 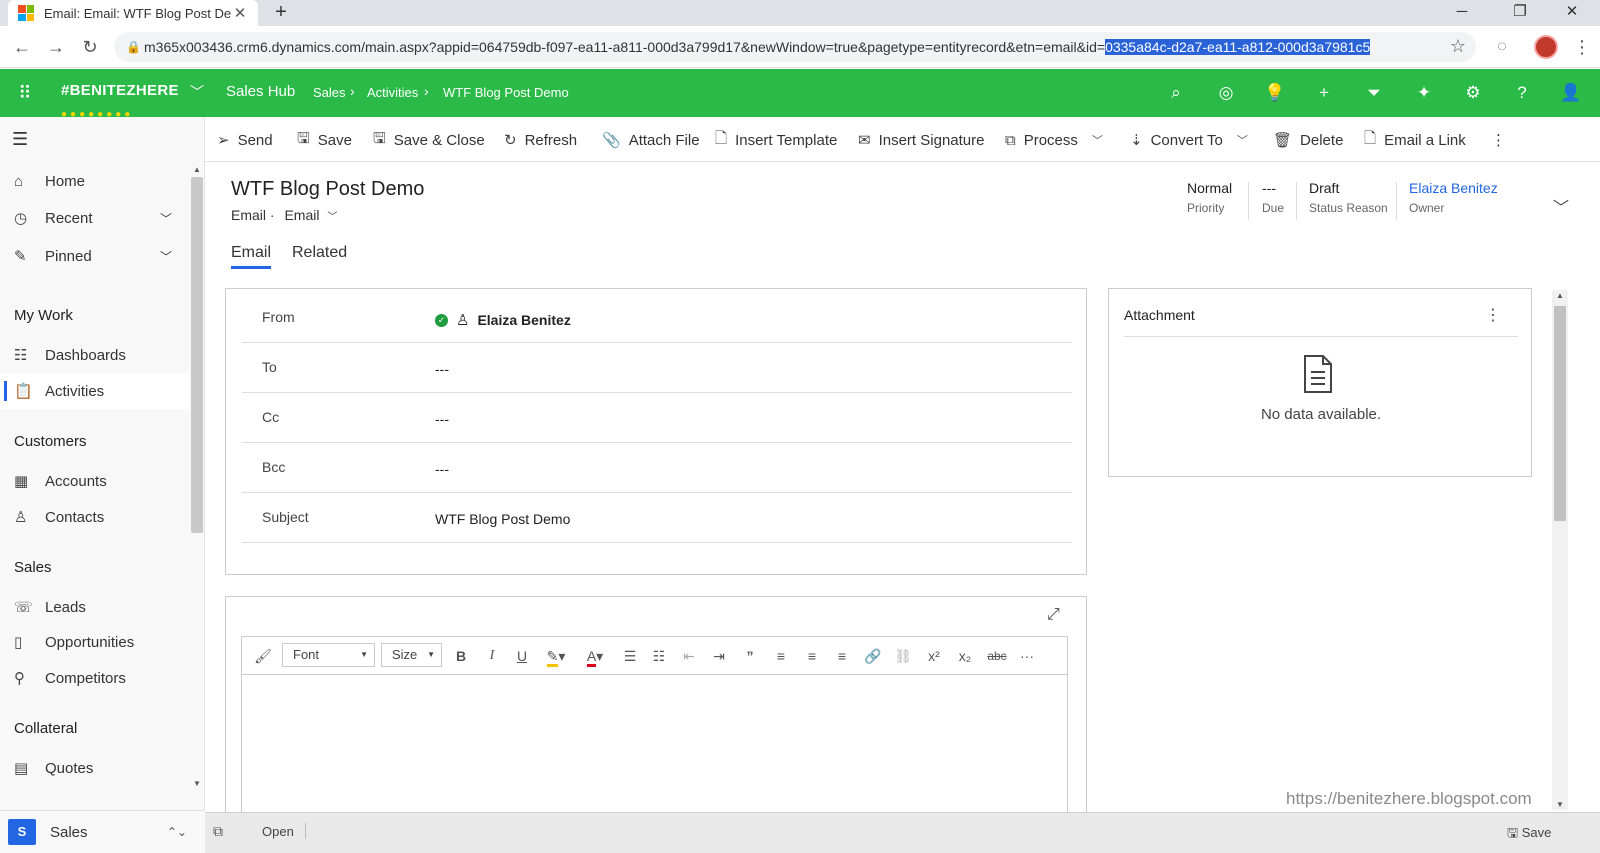 What do you see at coordinates (102, 831) in the screenshot?
I see `area-switcher: S Sales ⌃⌄` at bounding box center [102, 831].